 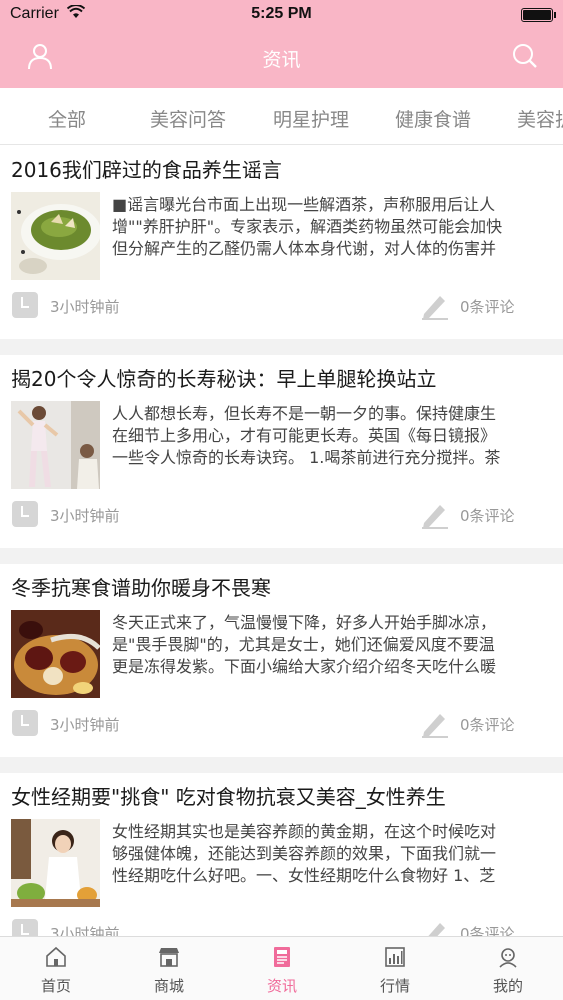 I want to click on tabbar-label: 我的, so click(x=507, y=986).